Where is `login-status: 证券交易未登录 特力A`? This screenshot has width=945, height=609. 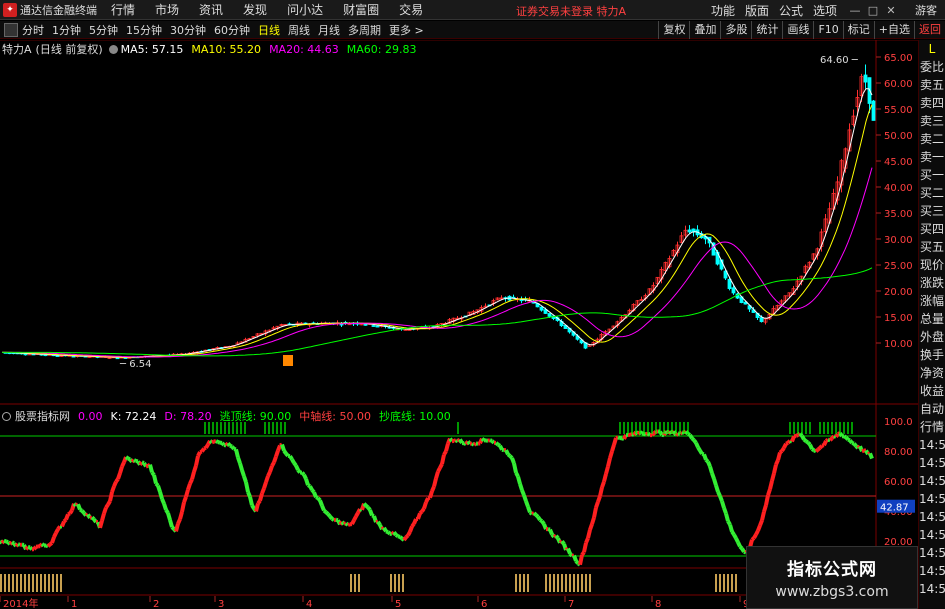 login-status: 证券交易未登录 特力A is located at coordinates (571, 11).